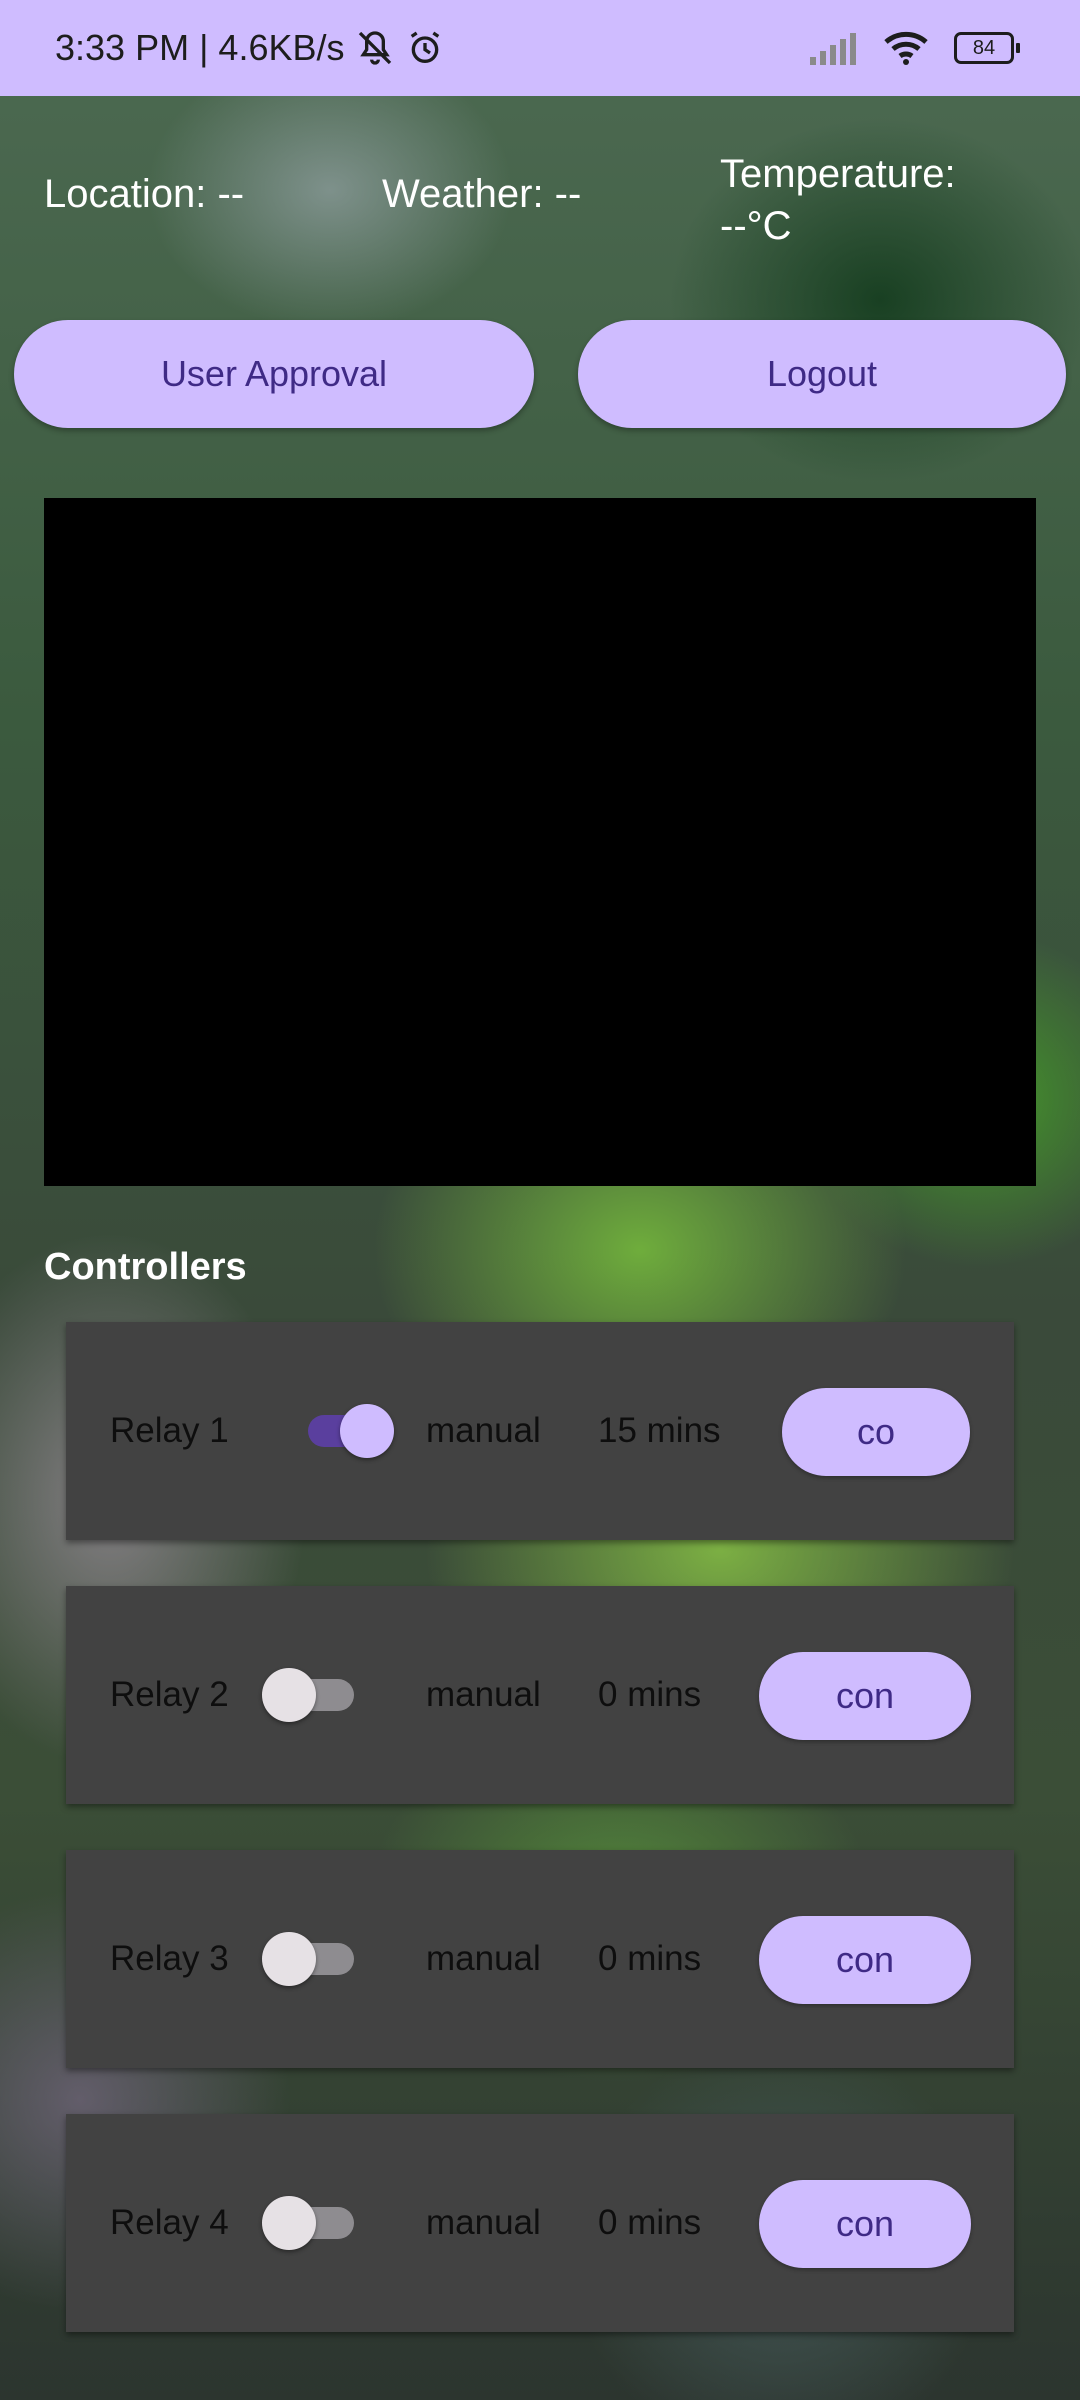 The width and height of the screenshot is (1080, 2400). What do you see at coordinates (756, 226) in the screenshot?
I see `temperature-value: --°C` at bounding box center [756, 226].